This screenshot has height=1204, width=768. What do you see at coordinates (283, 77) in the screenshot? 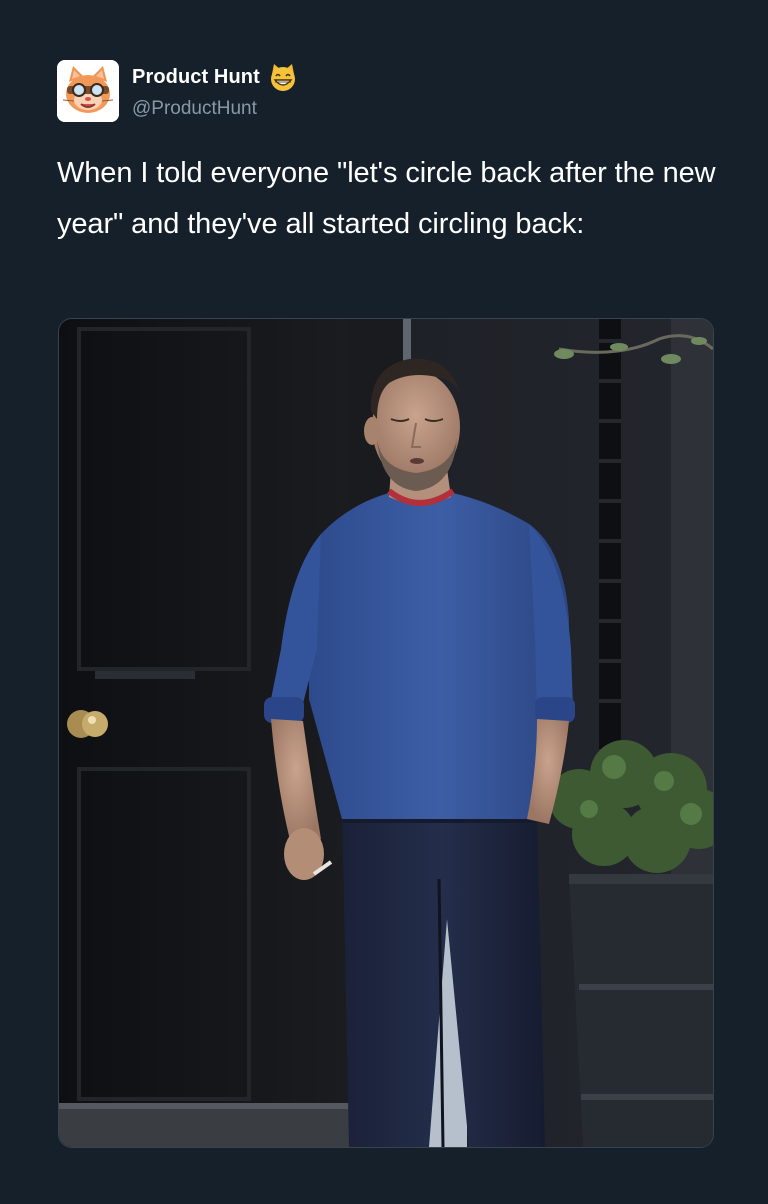
I see `grinning-cat-emoji-icon` at bounding box center [283, 77].